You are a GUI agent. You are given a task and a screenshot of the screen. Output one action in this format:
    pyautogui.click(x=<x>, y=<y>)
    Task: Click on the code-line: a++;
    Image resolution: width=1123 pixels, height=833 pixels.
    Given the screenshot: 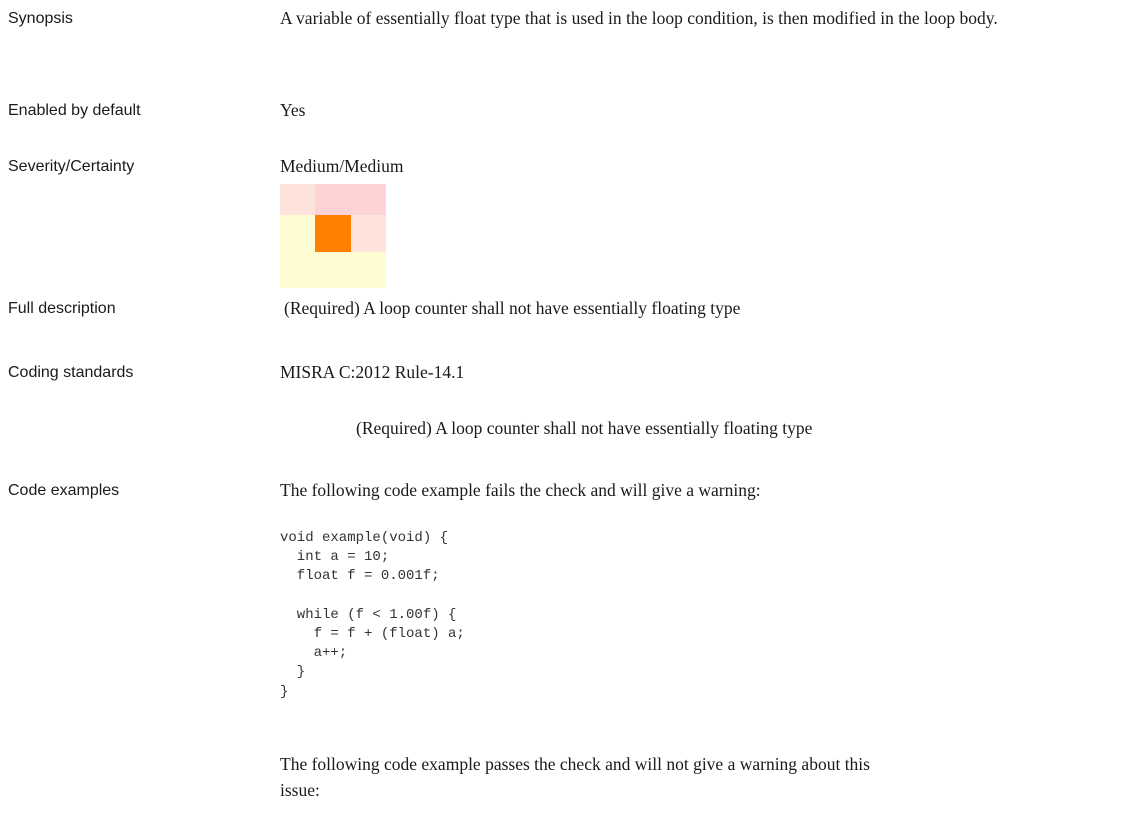 What is the action you would take?
    pyautogui.click(x=314, y=653)
    